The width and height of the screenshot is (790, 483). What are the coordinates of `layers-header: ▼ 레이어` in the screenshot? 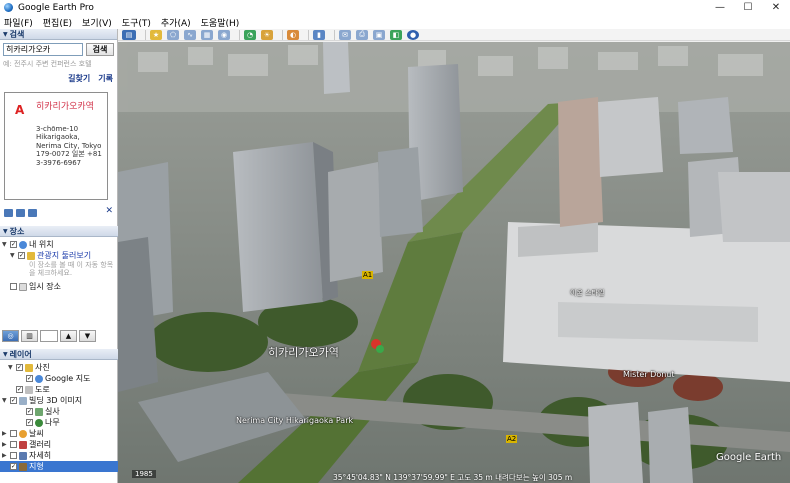 It's located at (59, 354).